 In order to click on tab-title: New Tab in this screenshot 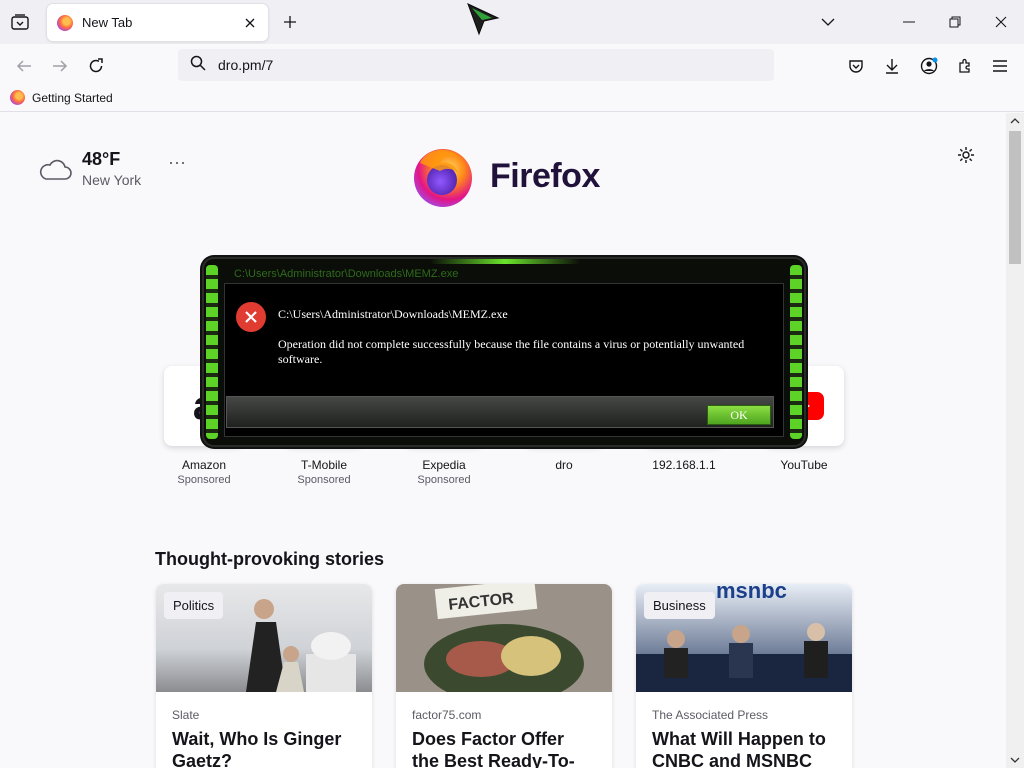, I will do `click(107, 22)`.